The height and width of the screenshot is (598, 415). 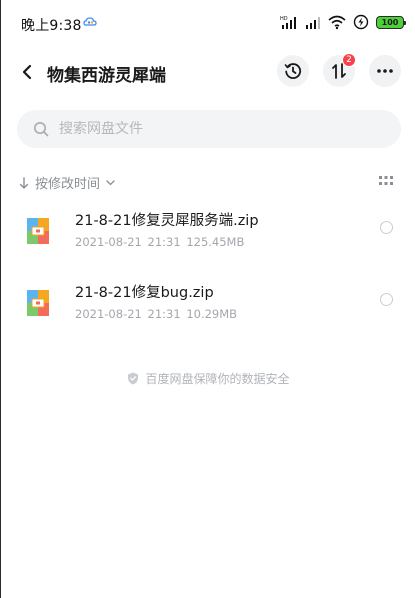 What do you see at coordinates (337, 22) in the screenshot?
I see `wifi-icon` at bounding box center [337, 22].